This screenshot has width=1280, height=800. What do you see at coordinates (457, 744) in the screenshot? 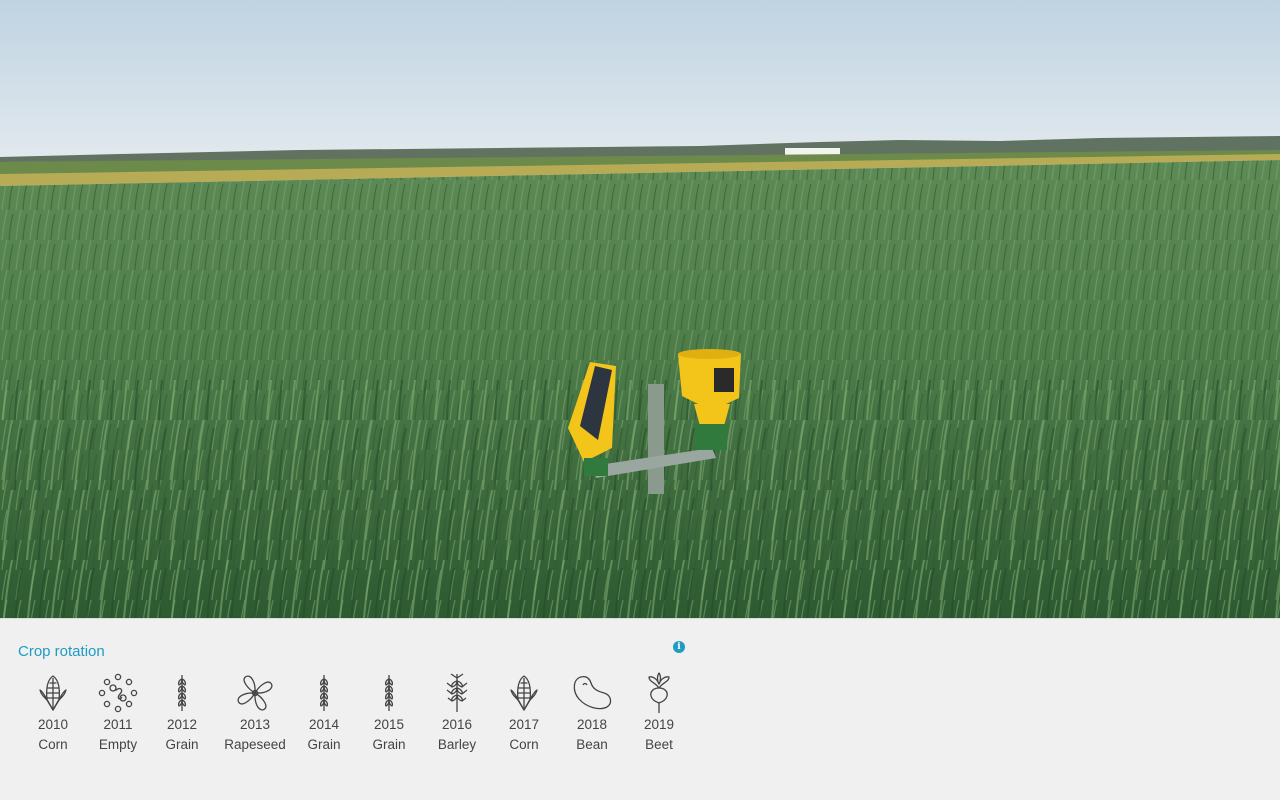
I see `crop-name: Barley` at bounding box center [457, 744].